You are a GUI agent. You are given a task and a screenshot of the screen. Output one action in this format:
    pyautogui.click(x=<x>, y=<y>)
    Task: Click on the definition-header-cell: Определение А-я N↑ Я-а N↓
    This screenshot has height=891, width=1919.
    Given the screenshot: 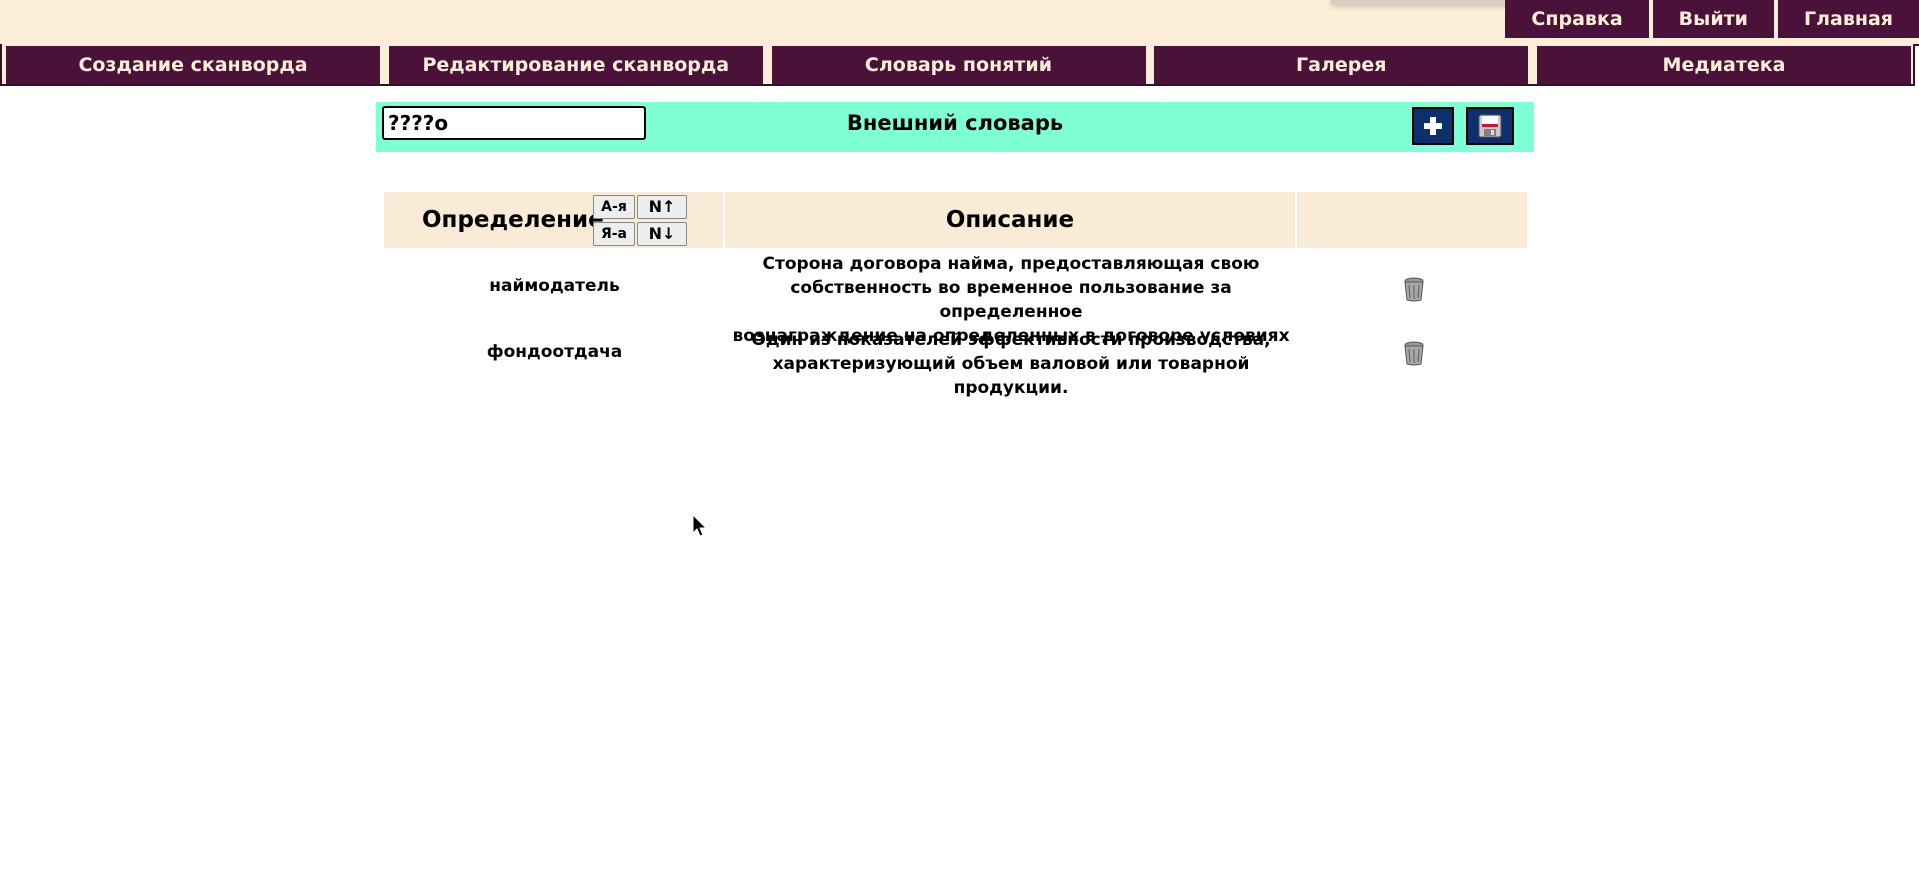 What is the action you would take?
    pyautogui.click(x=554, y=220)
    